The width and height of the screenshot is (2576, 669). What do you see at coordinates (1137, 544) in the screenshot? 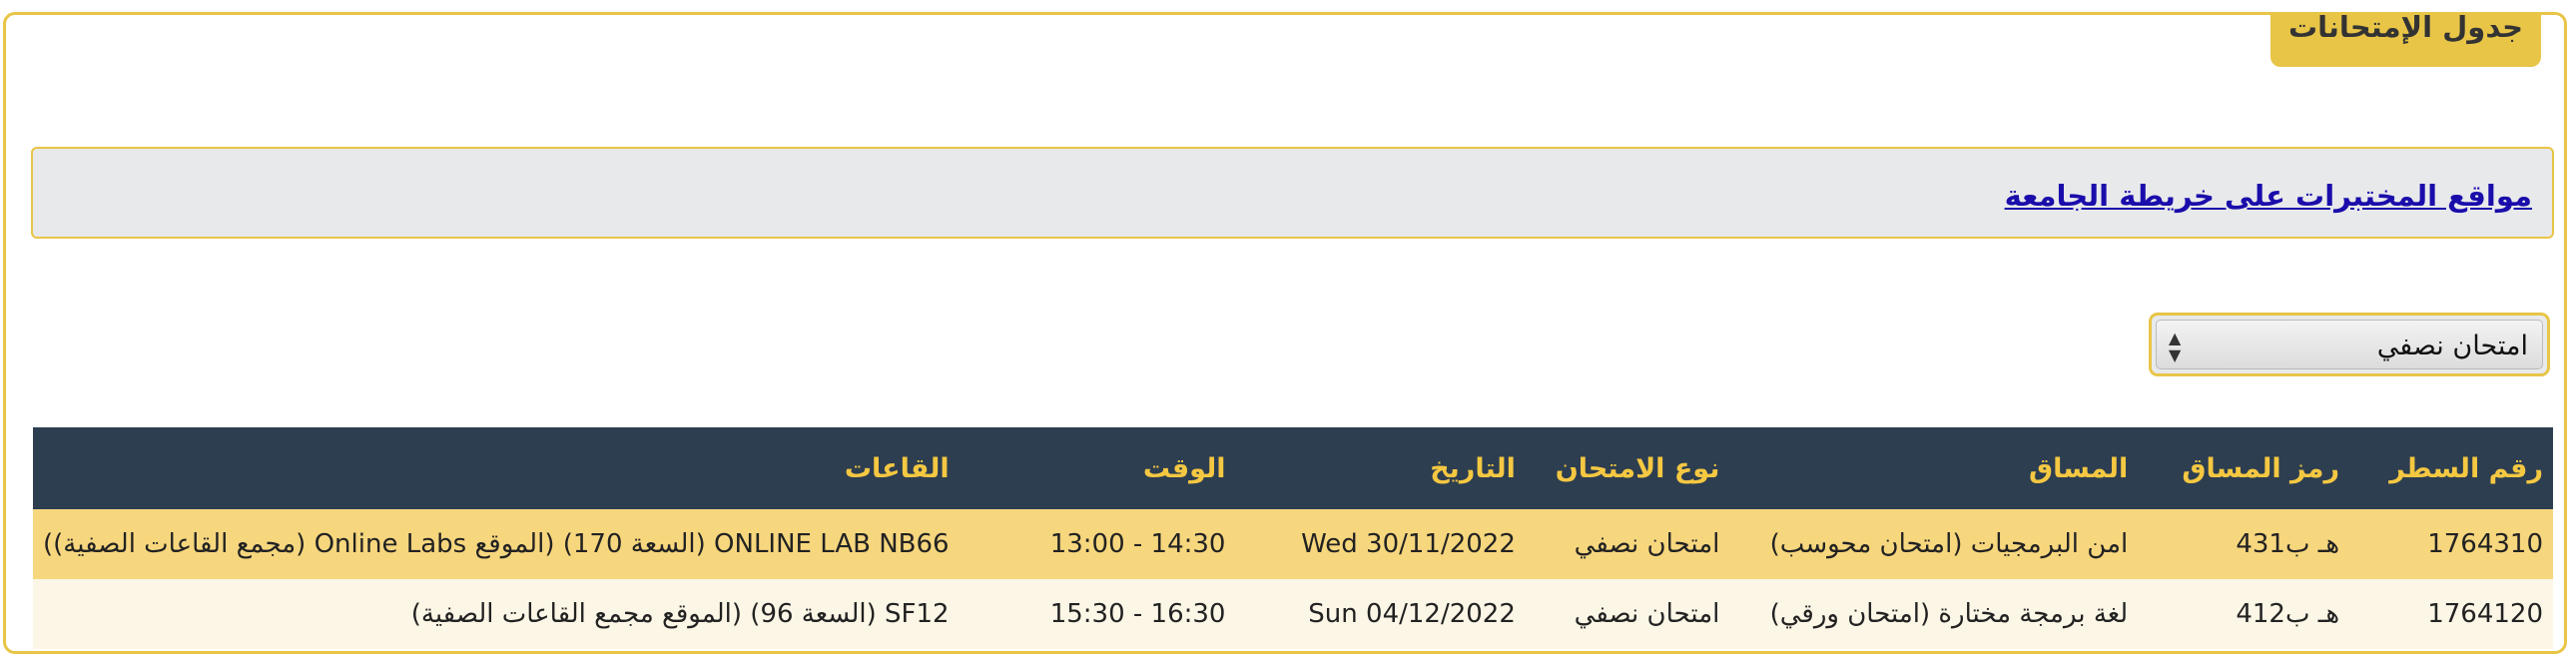
I see `time-value: 13:00 - 14:30` at bounding box center [1137, 544].